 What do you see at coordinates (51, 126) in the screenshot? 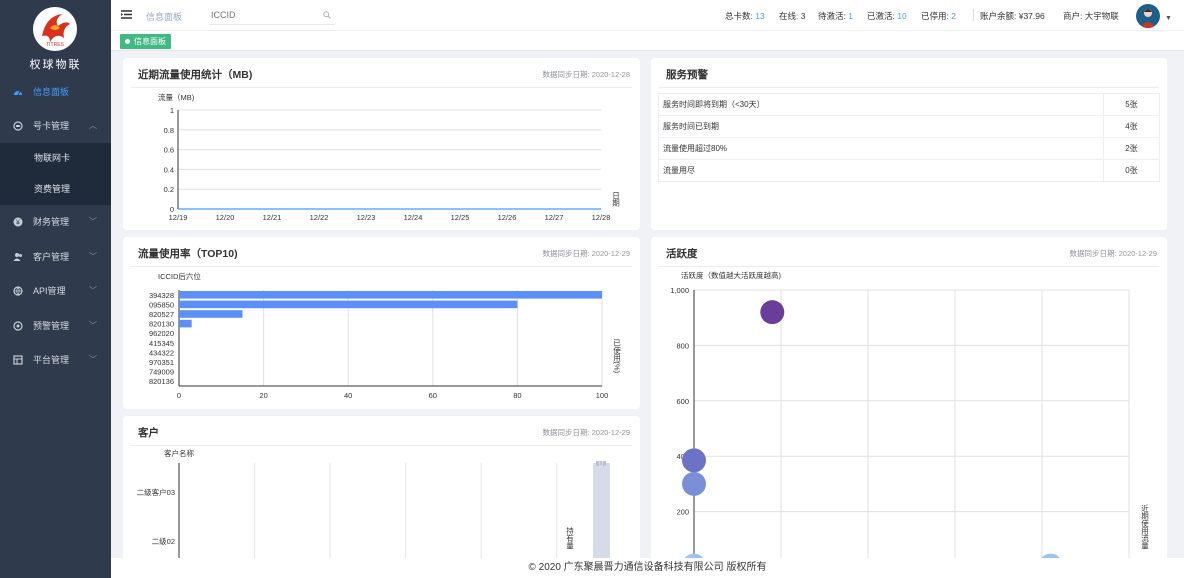
I see `sidebar-item-label: 号卡管理` at bounding box center [51, 126].